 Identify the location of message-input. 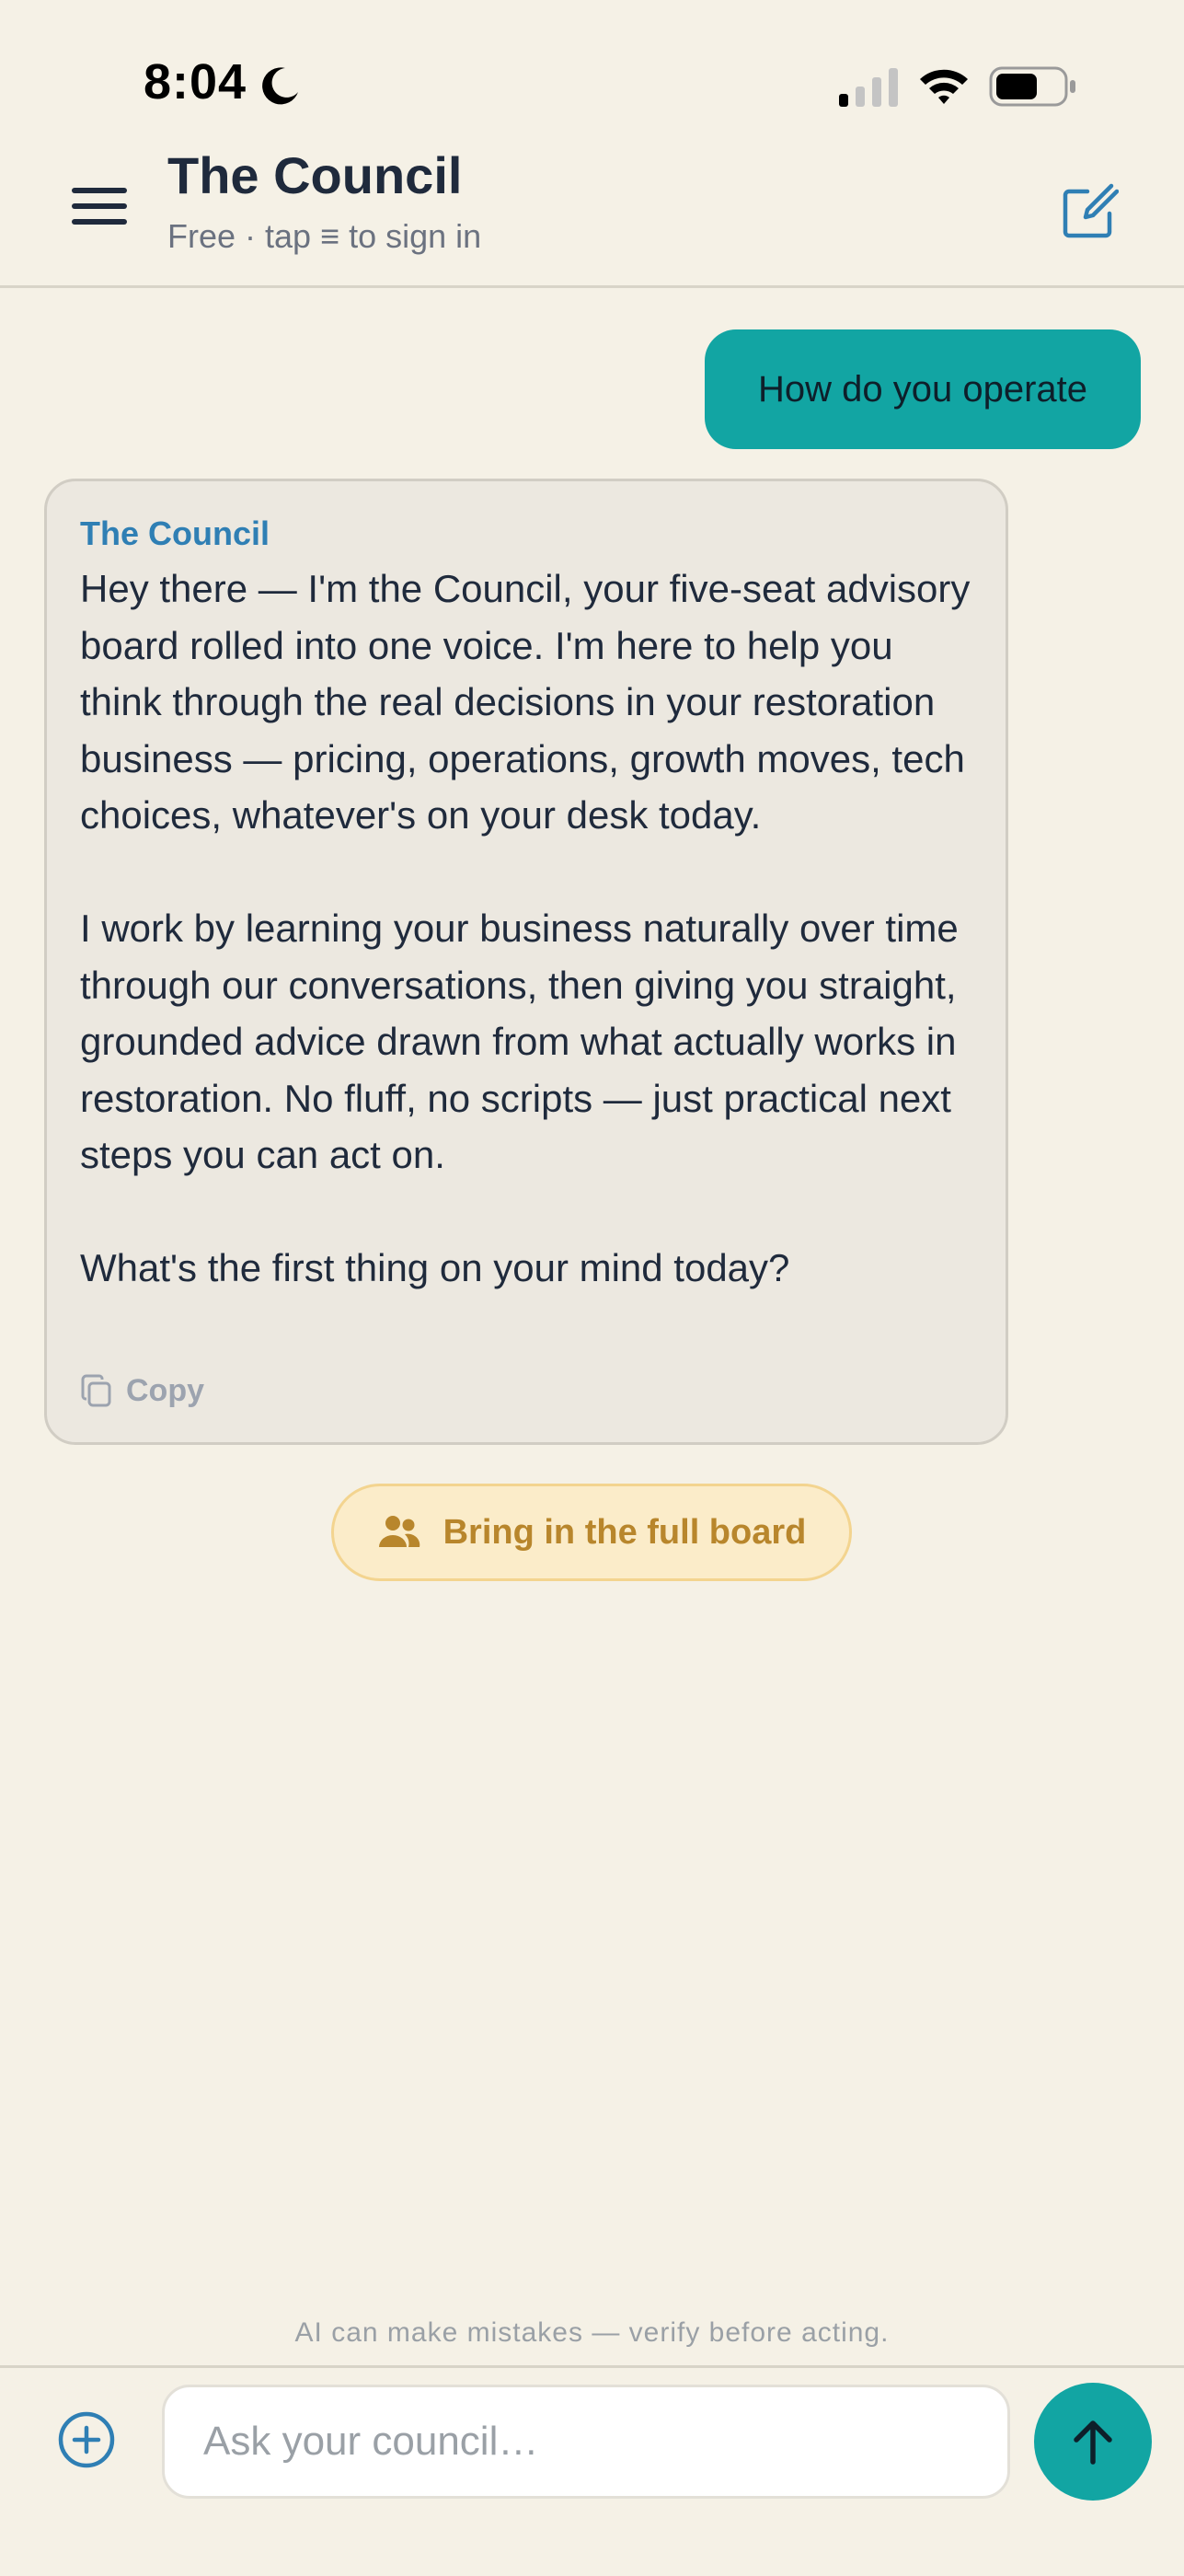
(586, 2442).